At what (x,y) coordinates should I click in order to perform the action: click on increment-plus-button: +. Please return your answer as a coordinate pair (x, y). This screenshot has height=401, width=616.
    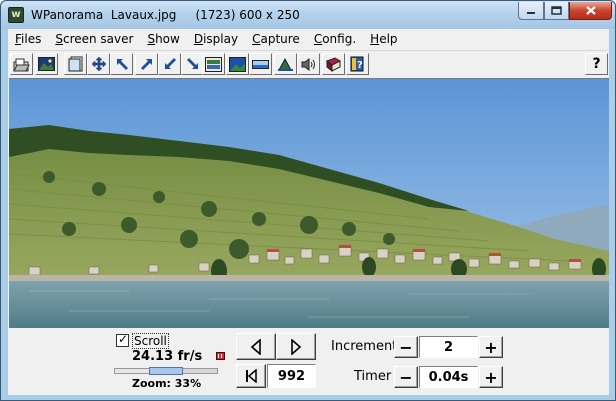
    Looking at the image, I should click on (491, 347).